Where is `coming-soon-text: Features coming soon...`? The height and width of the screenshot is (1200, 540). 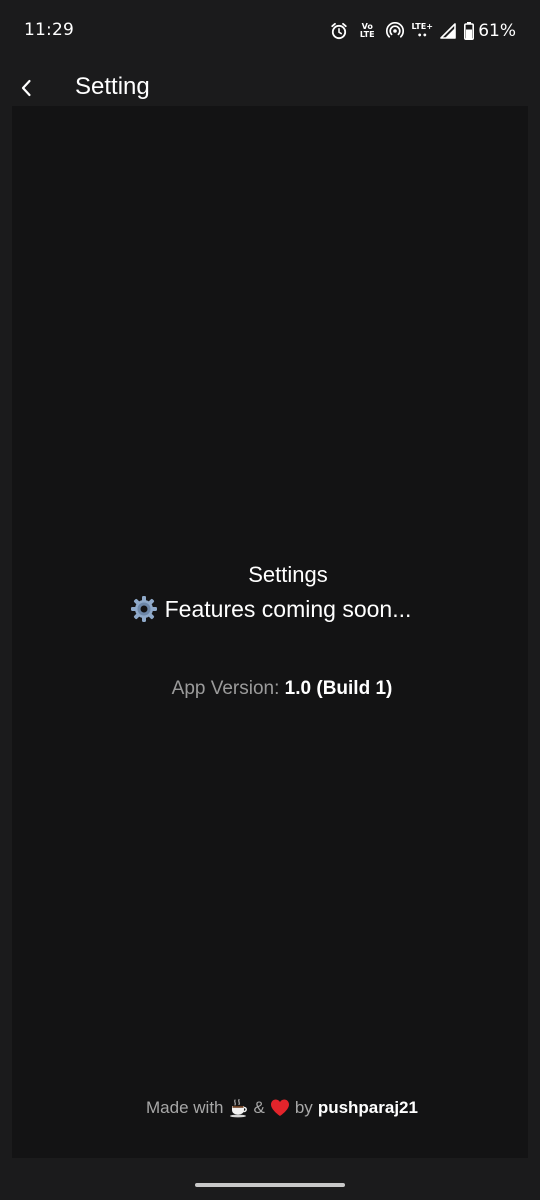
coming-soon-text: Features coming soon... is located at coordinates (288, 608).